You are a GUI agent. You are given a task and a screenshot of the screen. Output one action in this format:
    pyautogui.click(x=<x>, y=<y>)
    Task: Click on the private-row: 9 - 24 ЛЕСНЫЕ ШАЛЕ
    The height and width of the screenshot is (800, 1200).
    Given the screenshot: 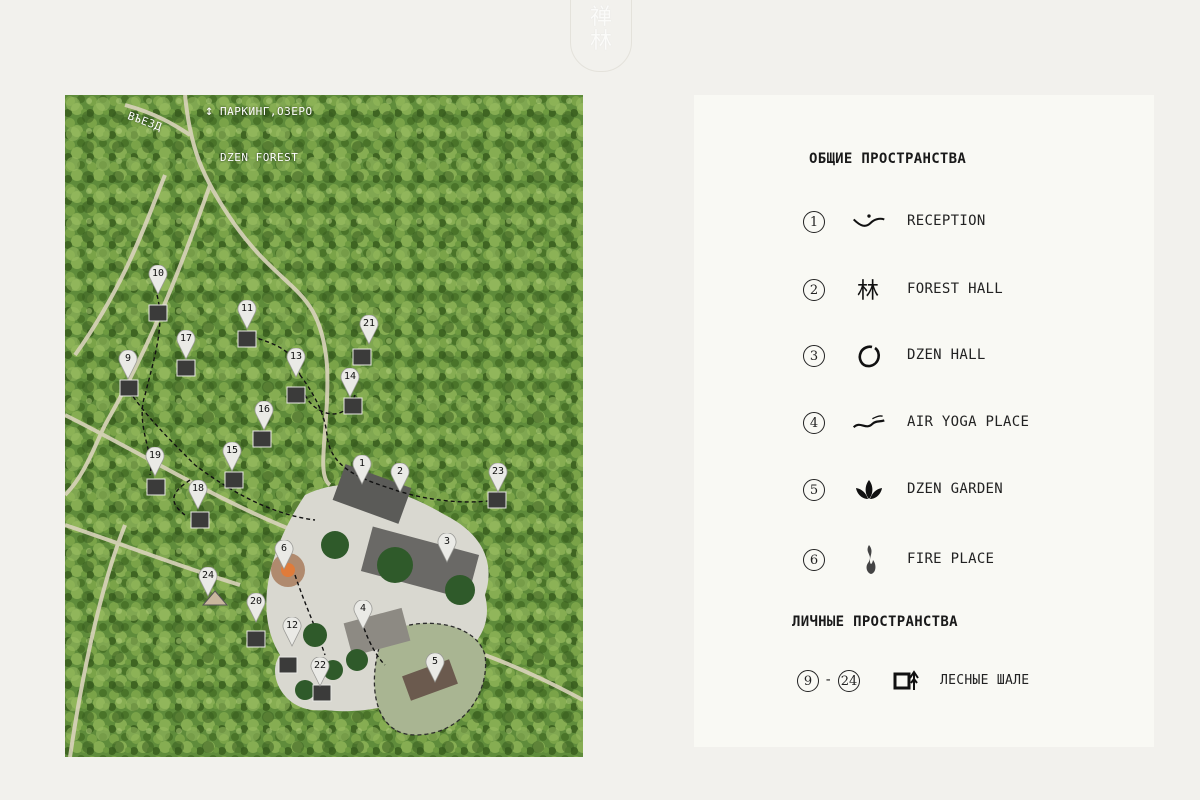 What is the action you would take?
    pyautogui.click(x=924, y=682)
    